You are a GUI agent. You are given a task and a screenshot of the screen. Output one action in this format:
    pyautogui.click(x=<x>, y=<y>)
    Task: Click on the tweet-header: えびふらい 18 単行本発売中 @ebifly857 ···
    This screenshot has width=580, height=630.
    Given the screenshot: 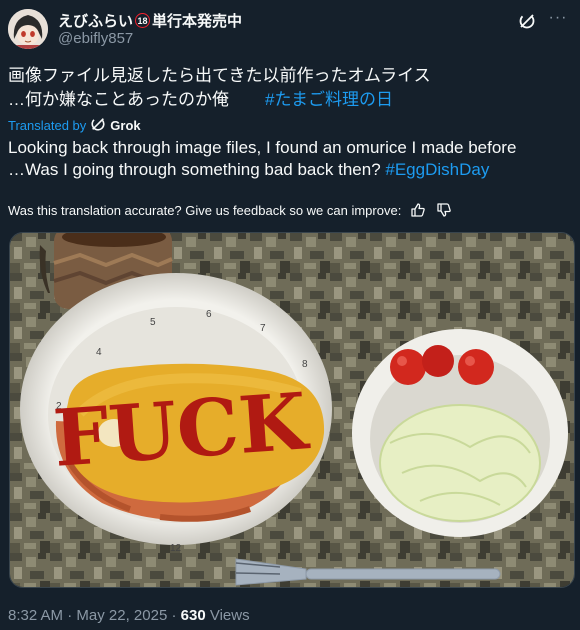 What is the action you would take?
    pyautogui.click(x=290, y=28)
    